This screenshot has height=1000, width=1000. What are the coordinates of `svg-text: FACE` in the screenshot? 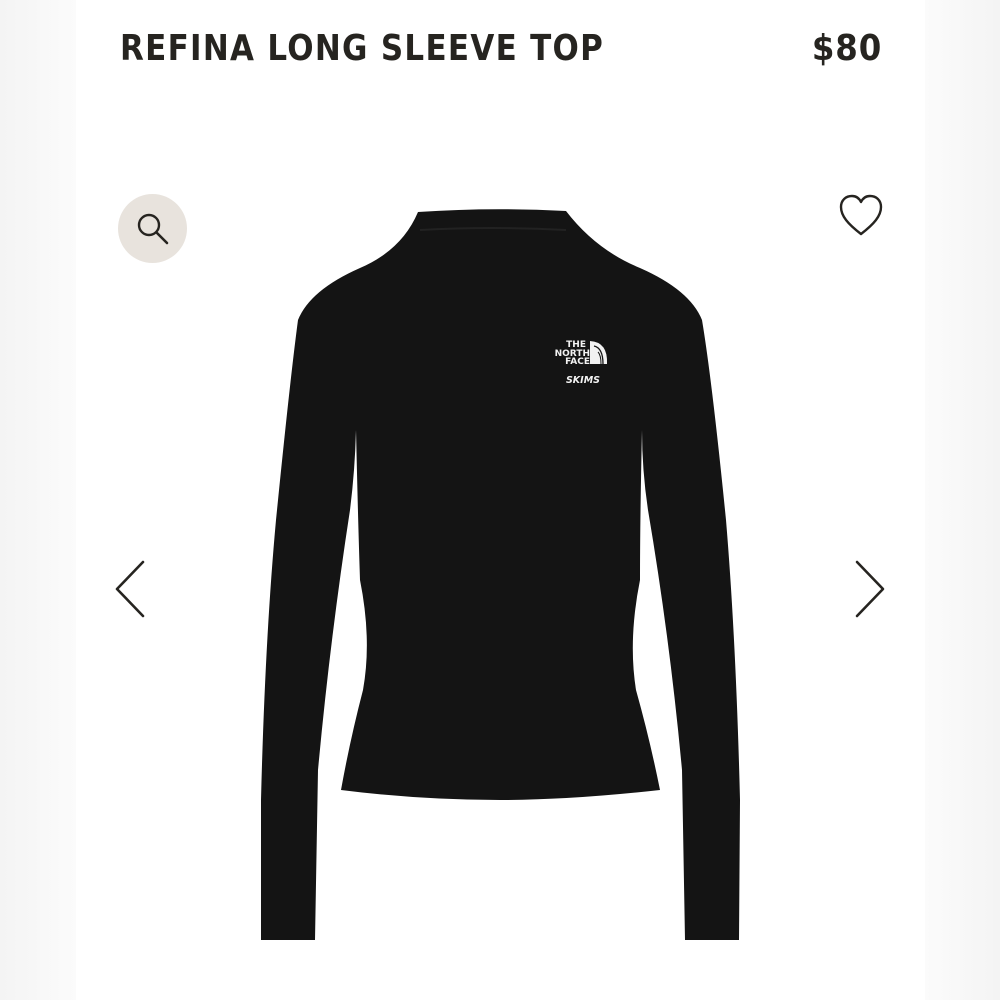 It's located at (577, 362).